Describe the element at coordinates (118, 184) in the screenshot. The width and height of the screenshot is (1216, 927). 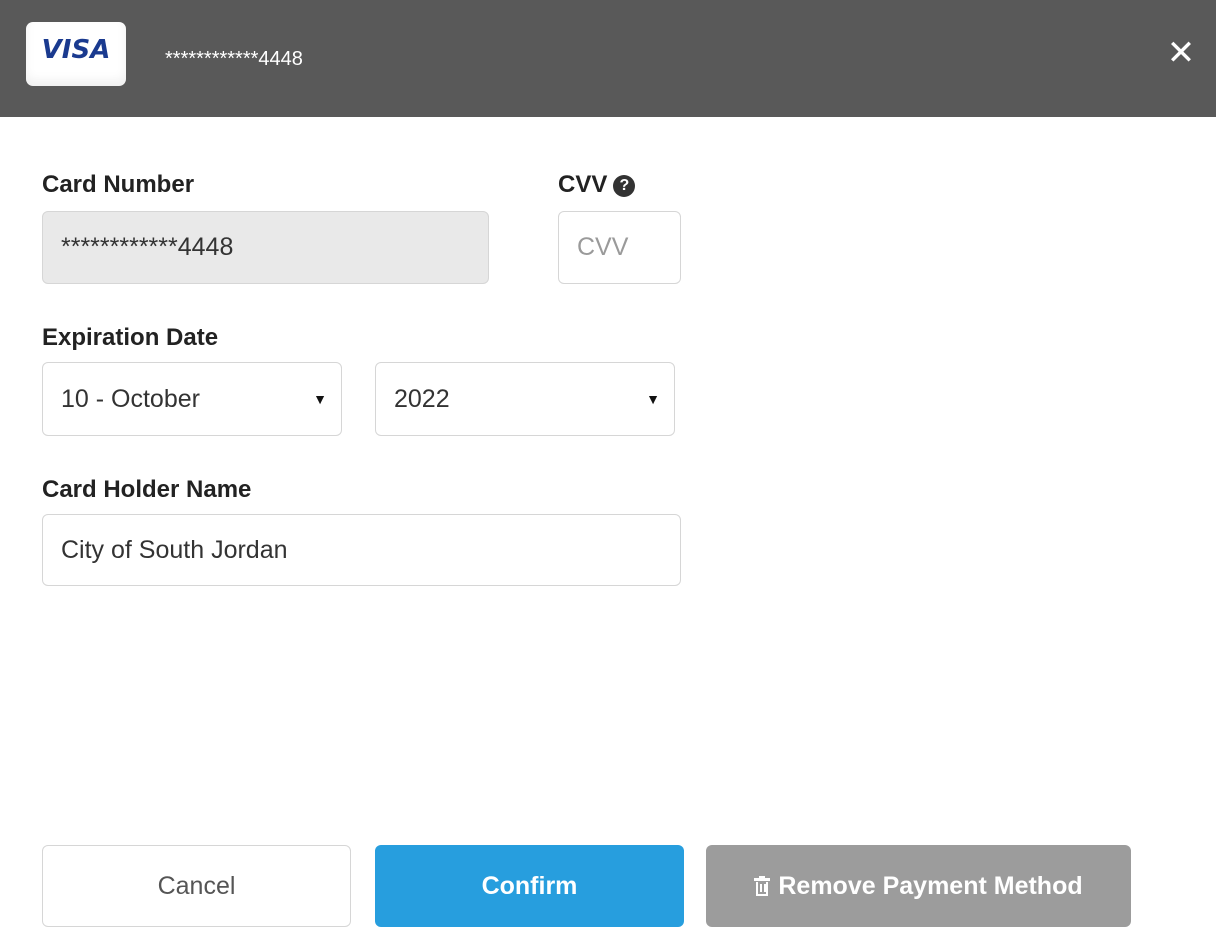
I see `card-number-label: Card Number` at that location.